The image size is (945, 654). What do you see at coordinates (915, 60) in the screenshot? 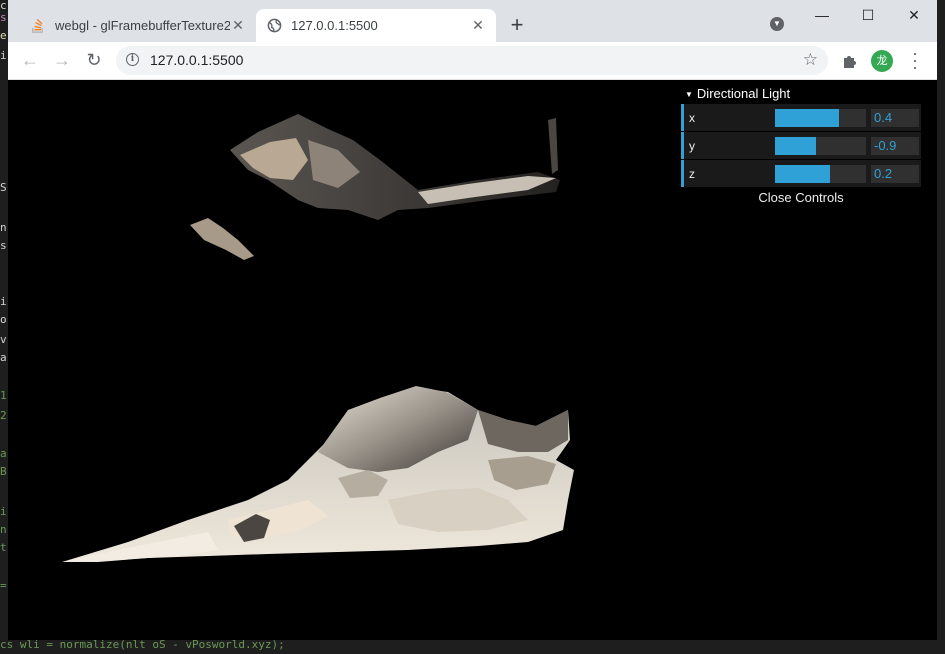
I see `more-menu-icon: · · ·` at bounding box center [915, 60].